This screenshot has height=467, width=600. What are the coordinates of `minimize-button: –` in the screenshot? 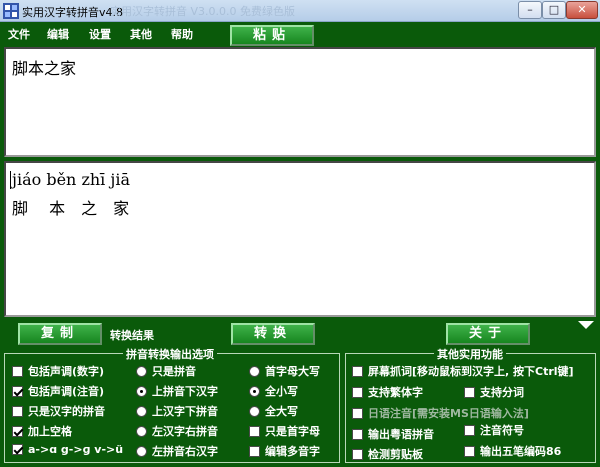 It's located at (530, 10).